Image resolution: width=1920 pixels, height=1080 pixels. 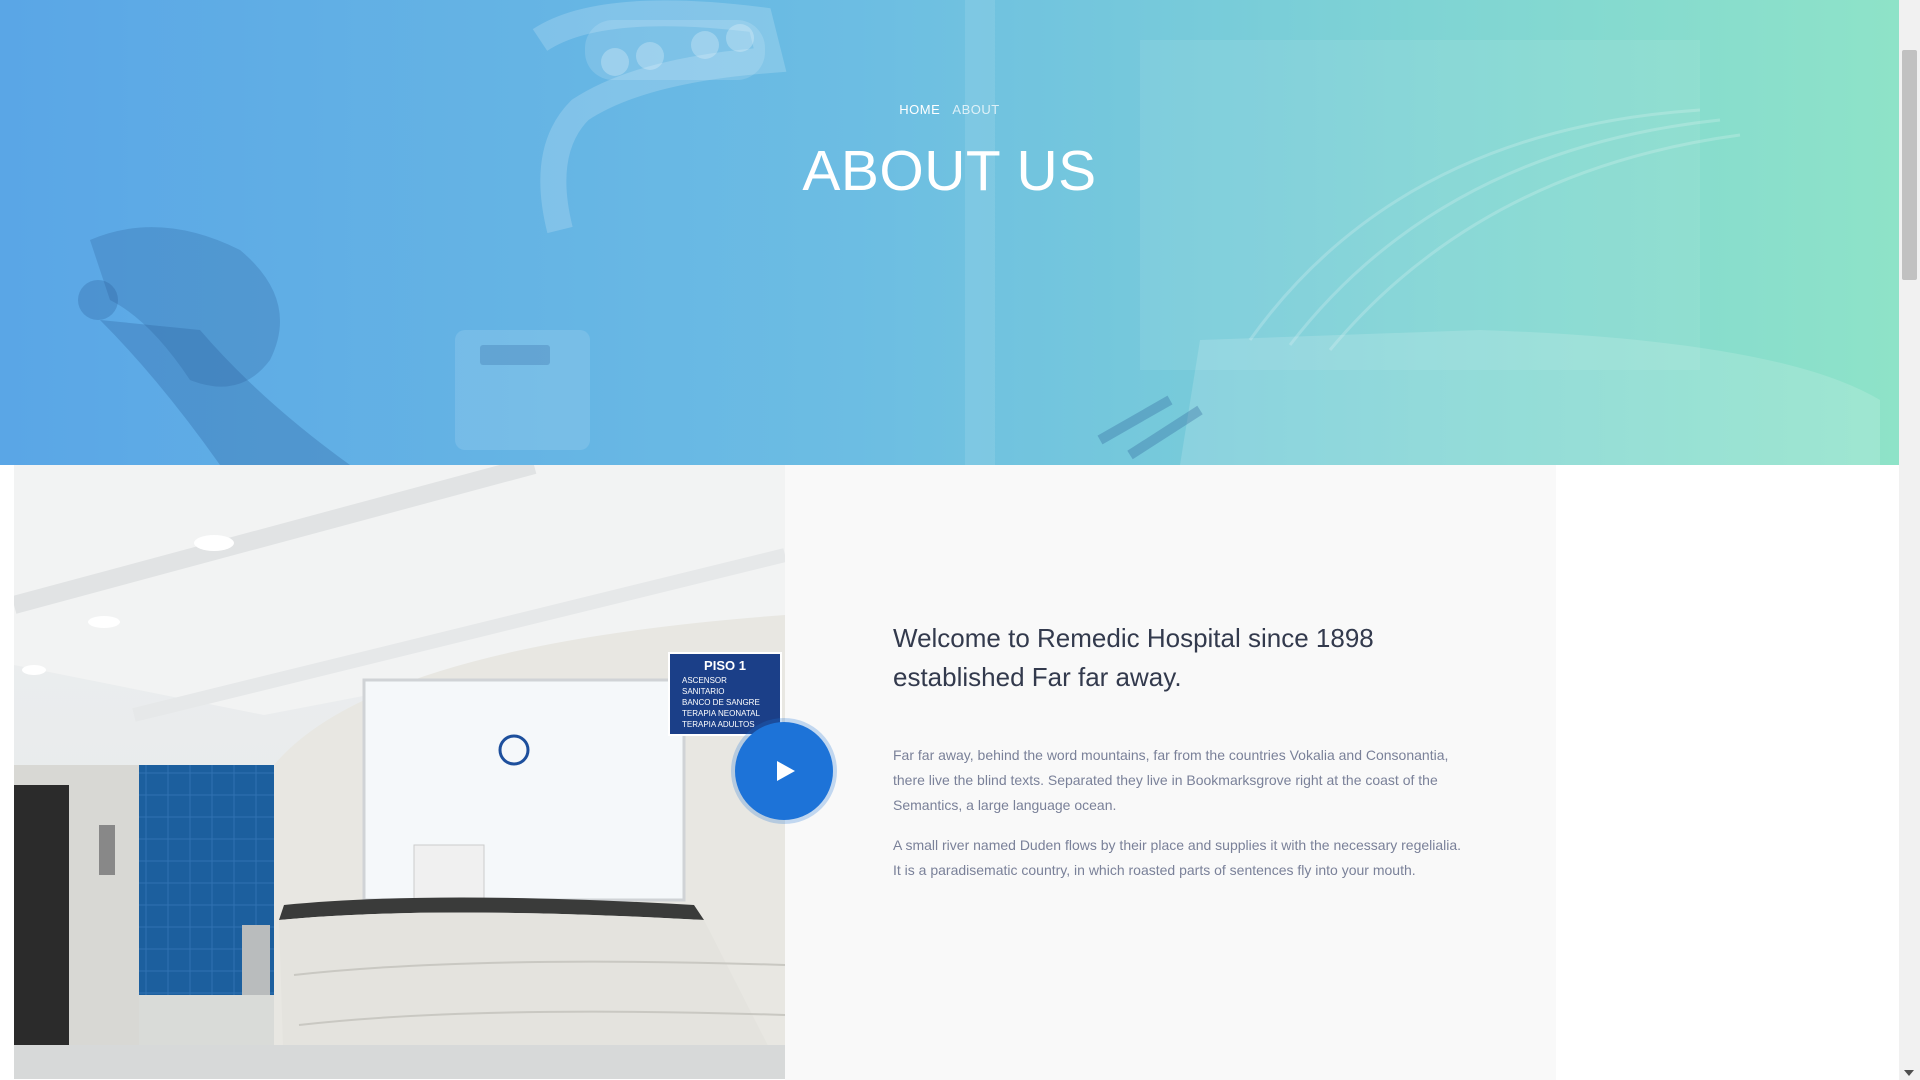 I want to click on play-video-button, so click(x=784, y=771).